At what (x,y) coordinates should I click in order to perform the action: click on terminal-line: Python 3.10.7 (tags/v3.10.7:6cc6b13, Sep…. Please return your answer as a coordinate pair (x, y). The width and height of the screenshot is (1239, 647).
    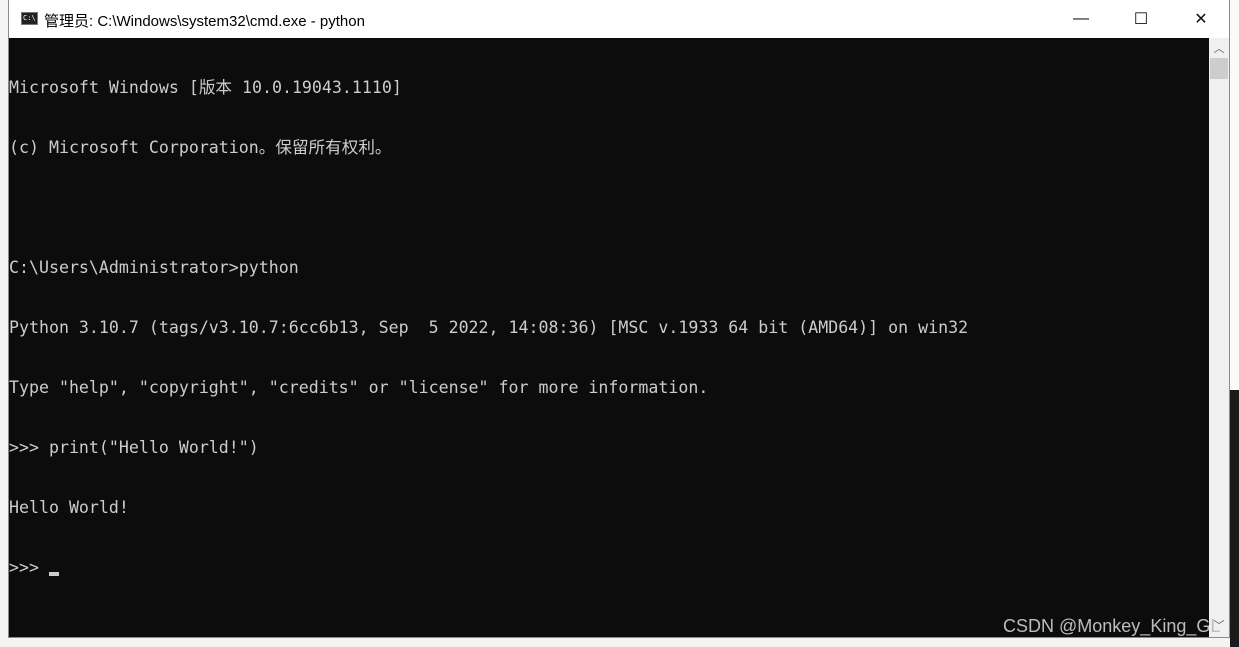
    Looking at the image, I should click on (489, 327).